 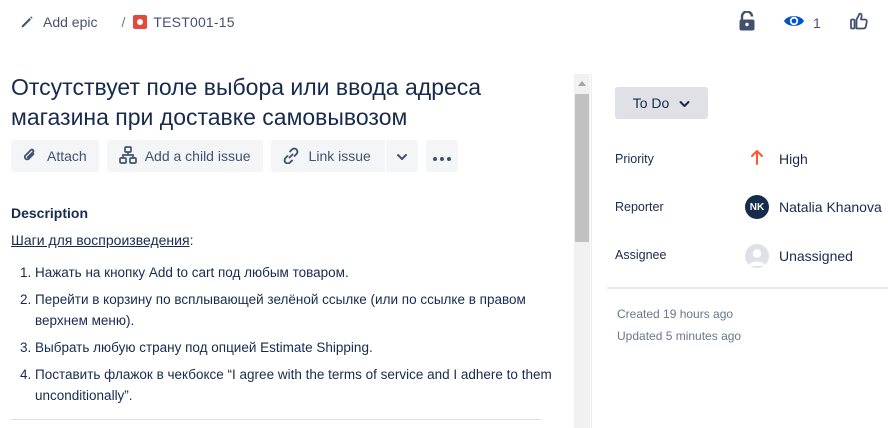 What do you see at coordinates (191, 240) in the screenshot?
I see `steps-heading-colon: :` at bounding box center [191, 240].